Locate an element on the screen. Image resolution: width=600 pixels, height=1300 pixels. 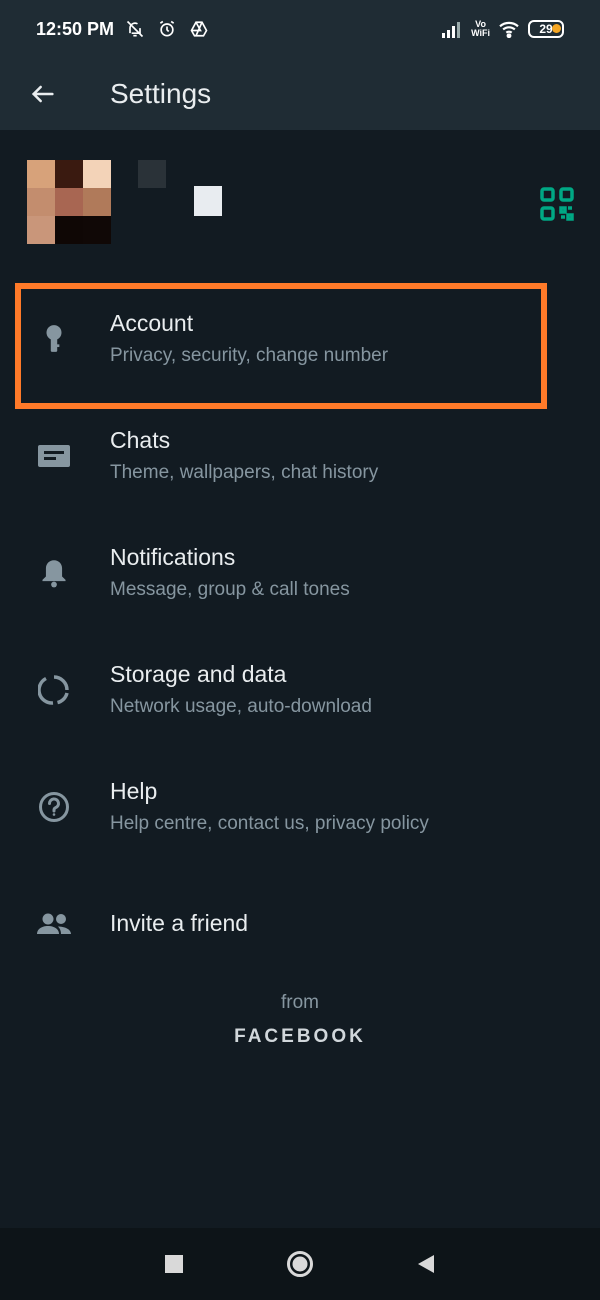
qr-code-button is located at coordinates (557, 204).